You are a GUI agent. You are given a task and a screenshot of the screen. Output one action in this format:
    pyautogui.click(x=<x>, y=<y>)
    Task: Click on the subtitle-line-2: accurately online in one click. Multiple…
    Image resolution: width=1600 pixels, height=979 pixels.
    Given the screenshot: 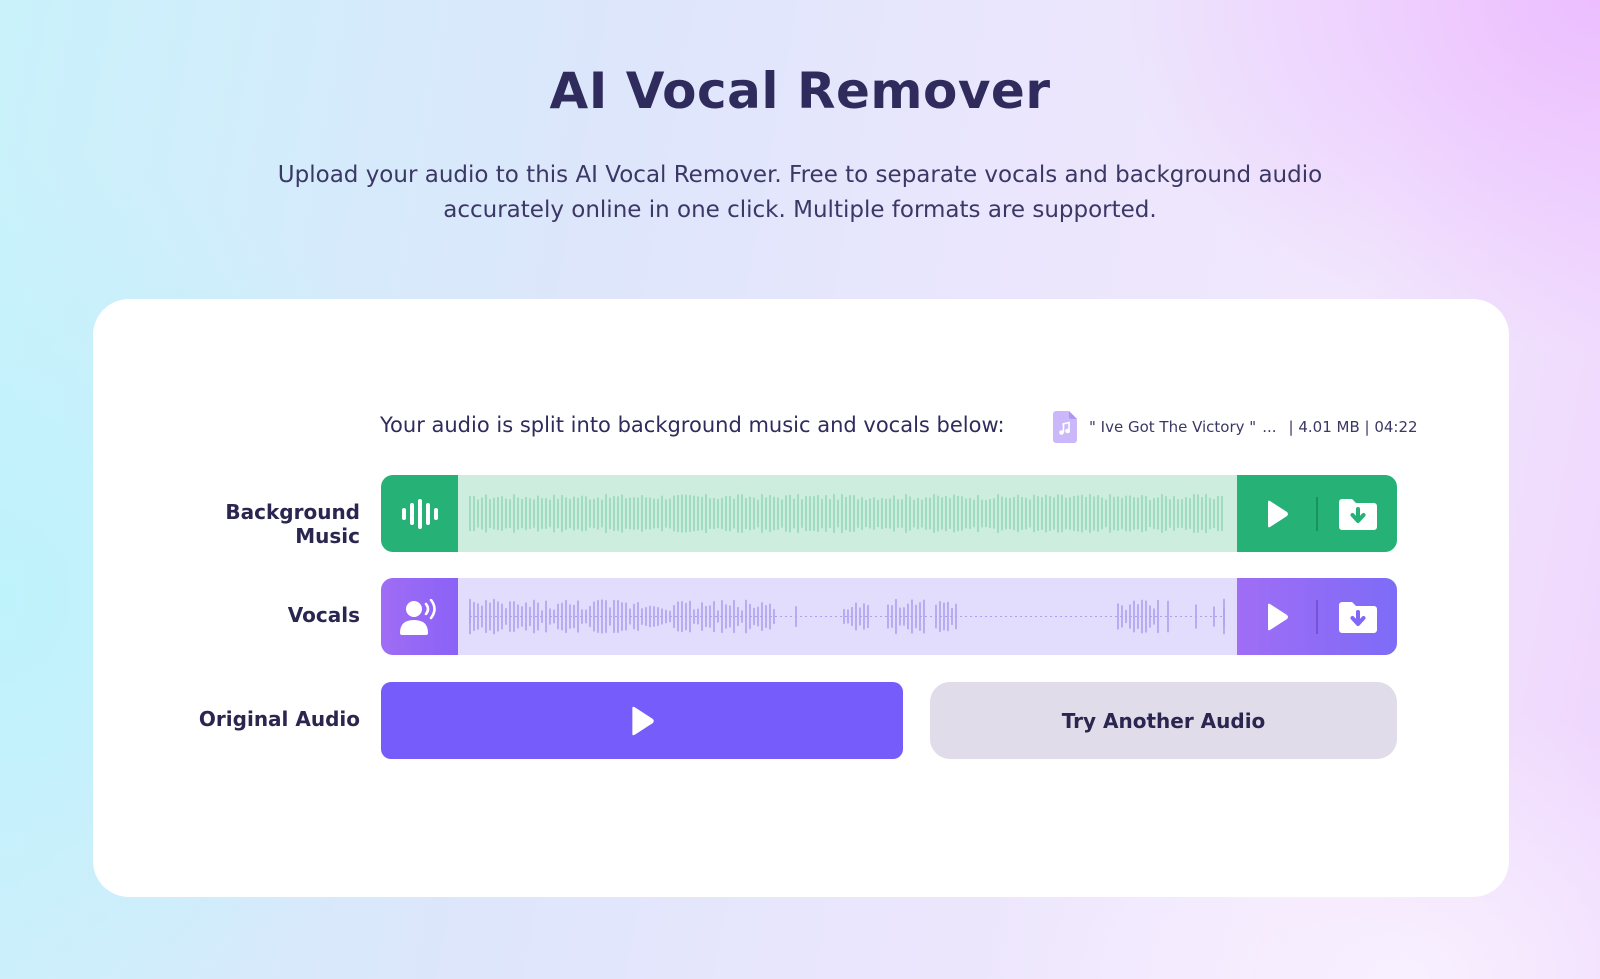 What is the action you would take?
    pyautogui.click(x=800, y=210)
    